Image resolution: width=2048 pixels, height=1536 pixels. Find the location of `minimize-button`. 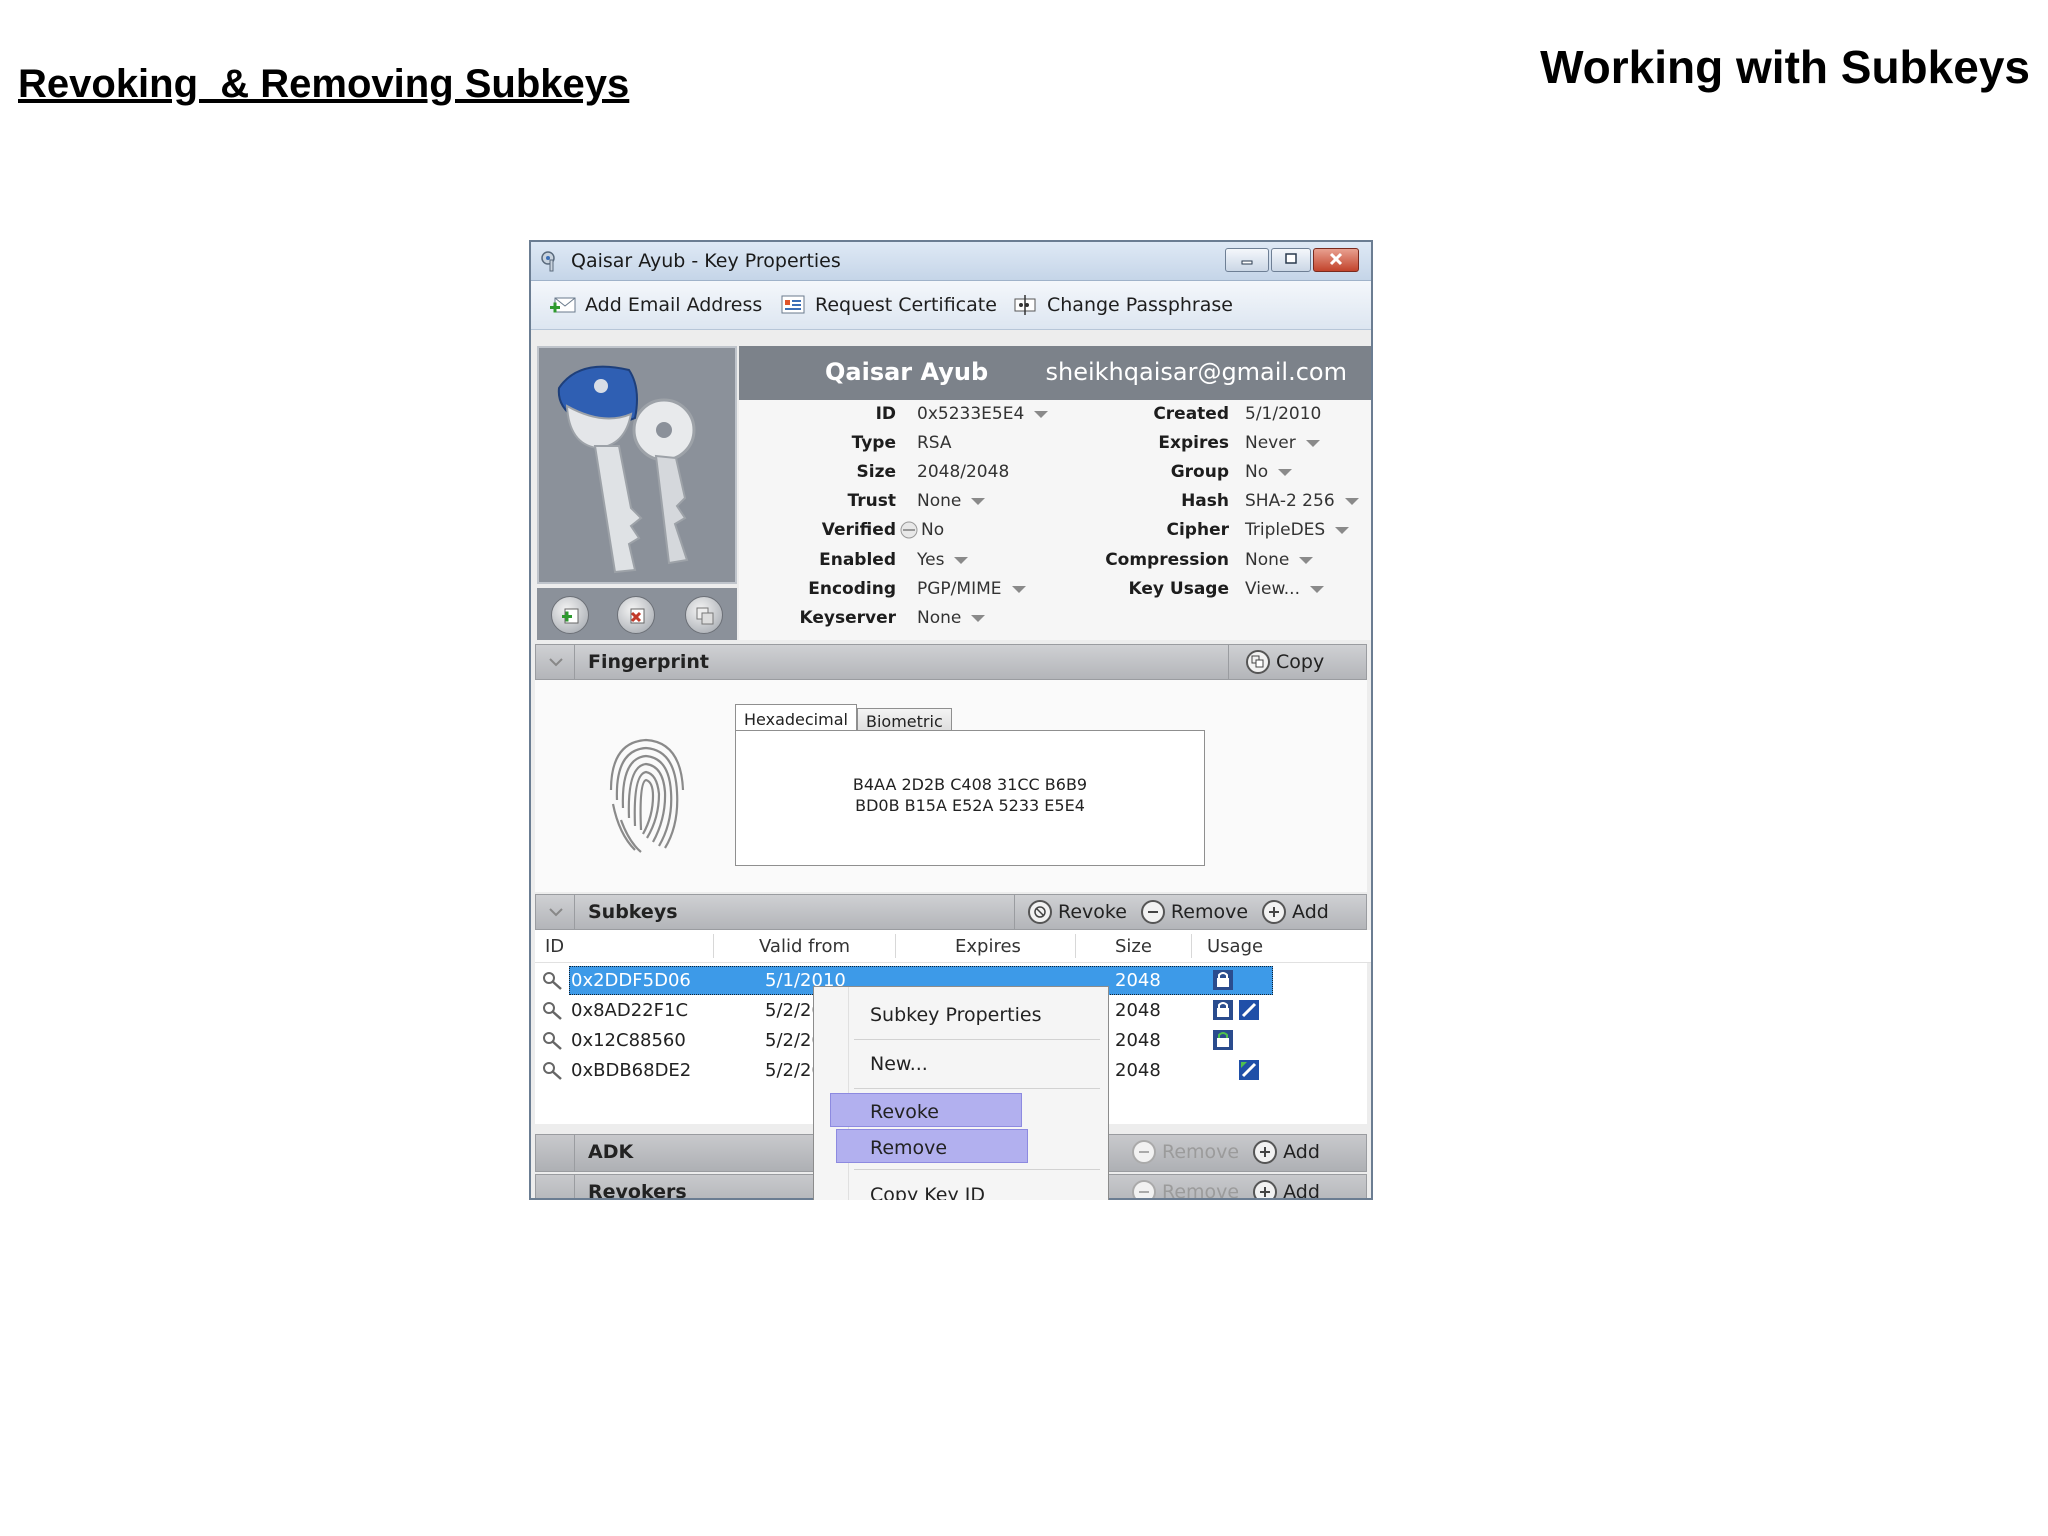

minimize-button is located at coordinates (1247, 260).